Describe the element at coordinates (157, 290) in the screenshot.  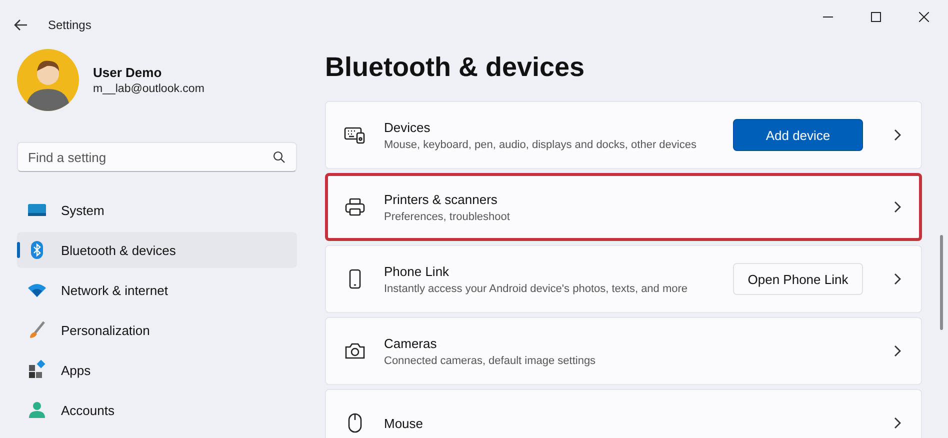
I see `sidebar-item: Network & internet` at that location.